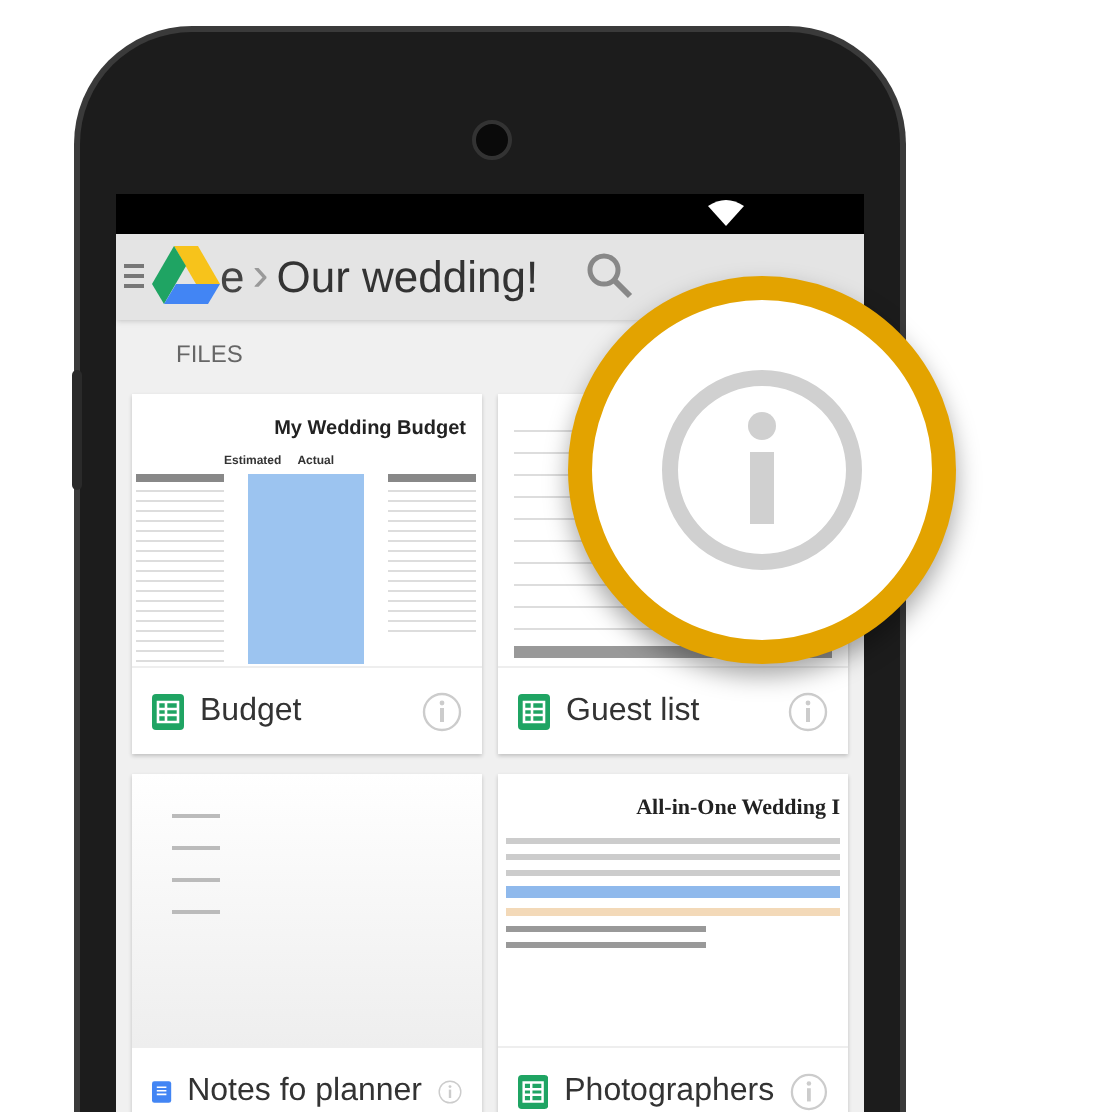  Describe the element at coordinates (134, 276) in the screenshot. I see `menu-icon` at that location.